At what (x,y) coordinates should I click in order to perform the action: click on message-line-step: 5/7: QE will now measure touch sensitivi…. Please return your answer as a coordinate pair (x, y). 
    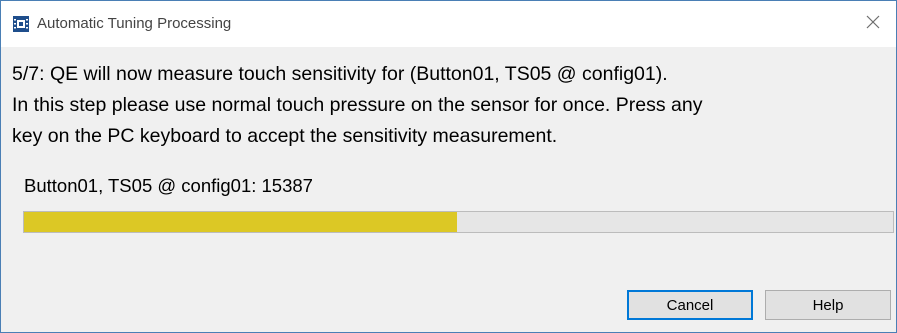
    Looking at the image, I should click on (340, 74).